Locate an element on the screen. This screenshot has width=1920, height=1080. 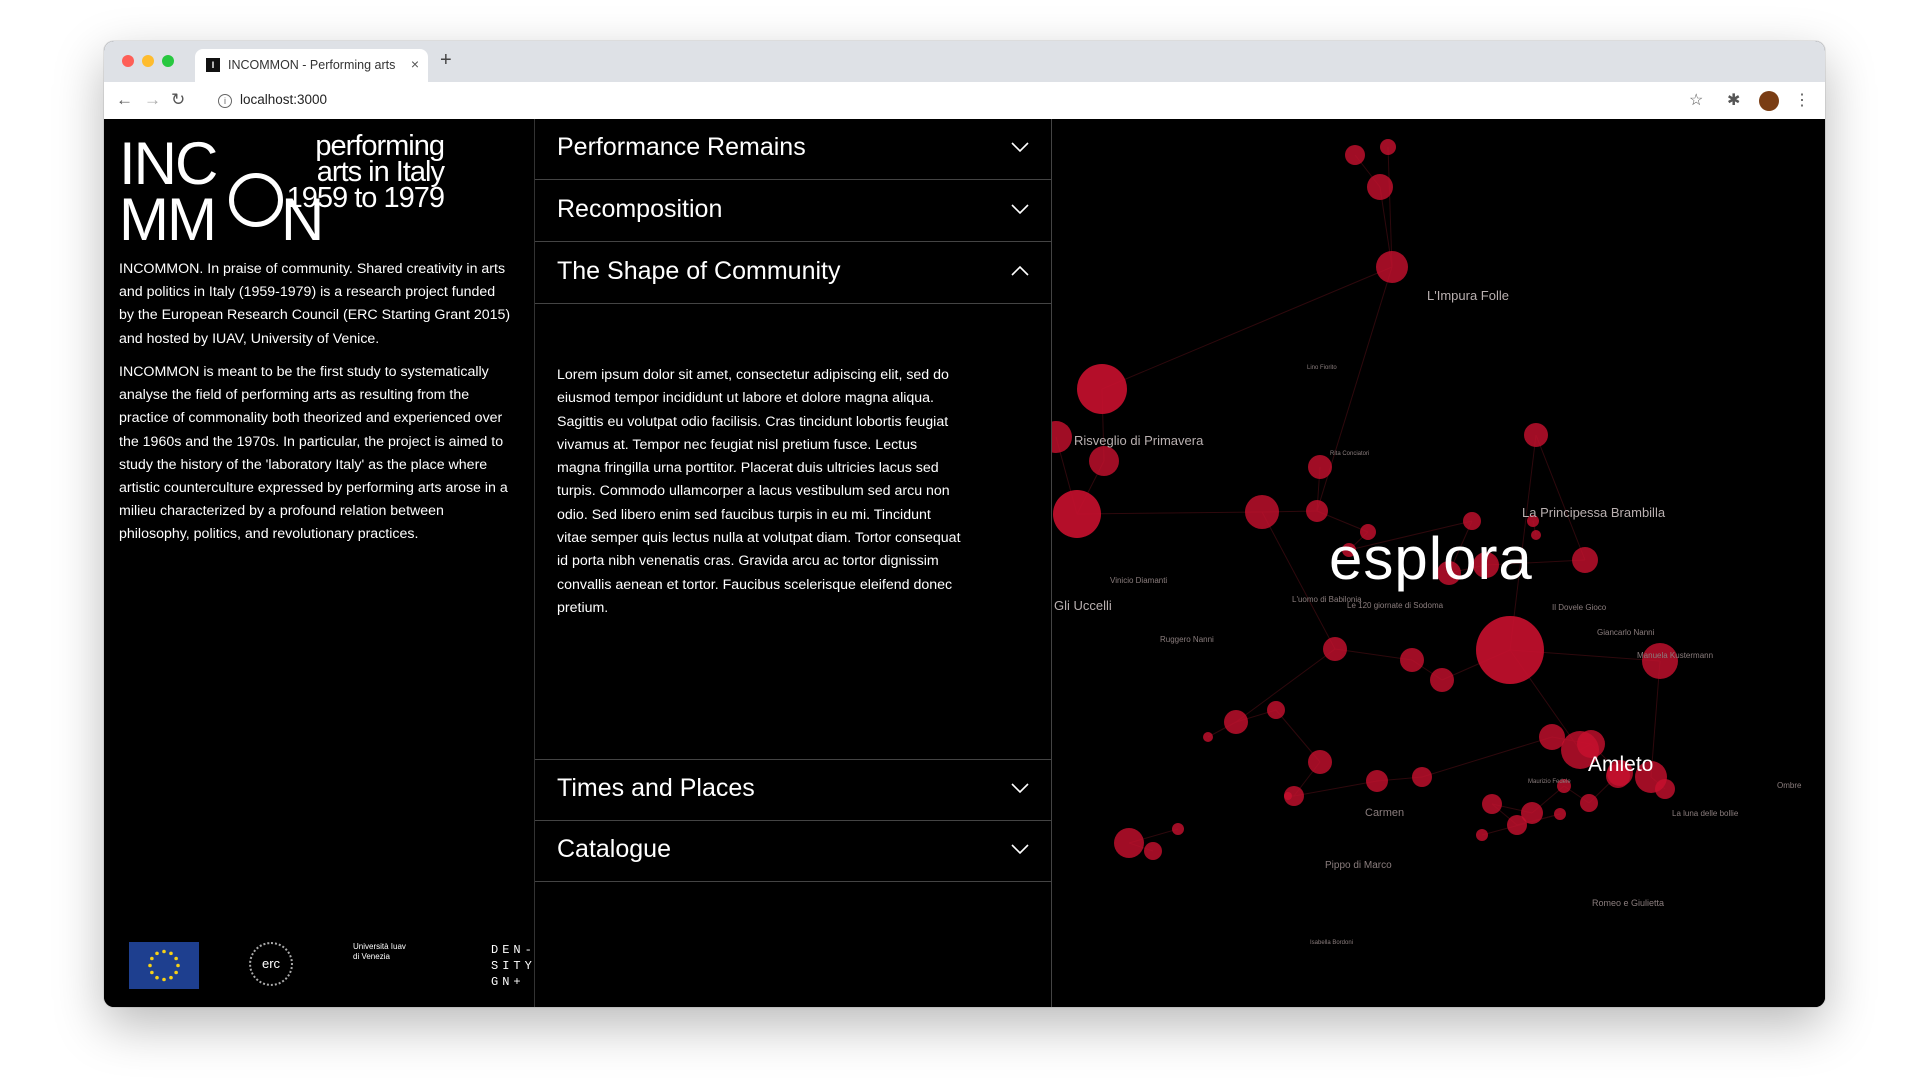
close-window-button is located at coordinates (128, 61).